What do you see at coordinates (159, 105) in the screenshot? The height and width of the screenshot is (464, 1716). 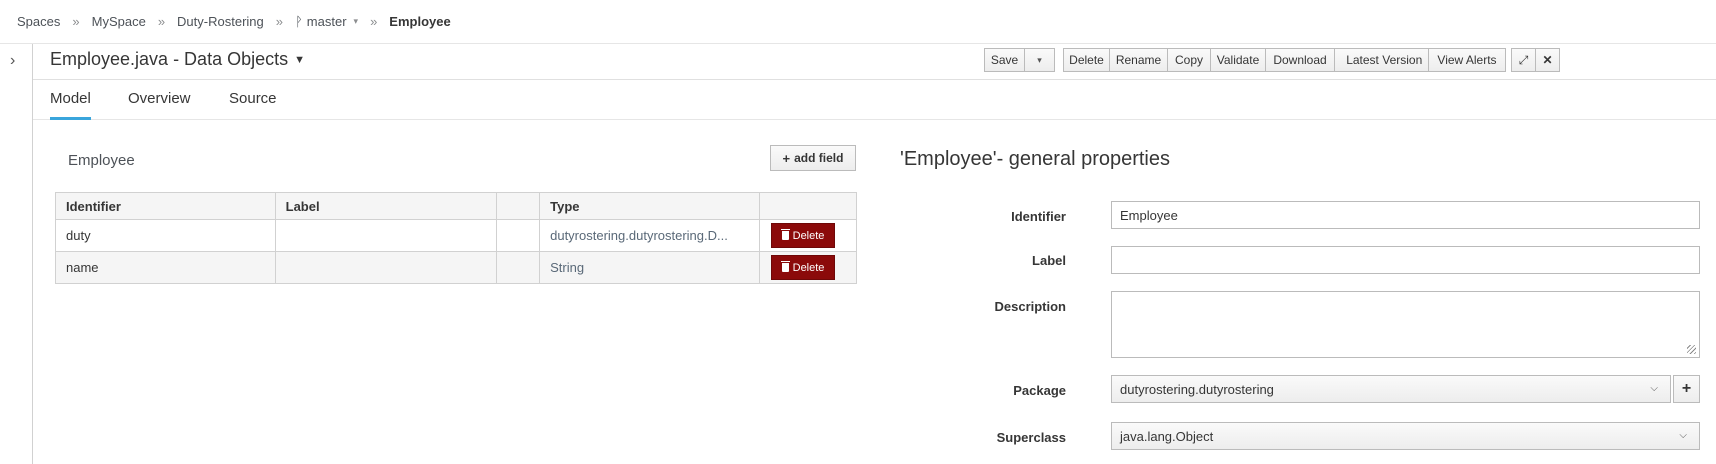 I see `tab-overview: Overview` at bounding box center [159, 105].